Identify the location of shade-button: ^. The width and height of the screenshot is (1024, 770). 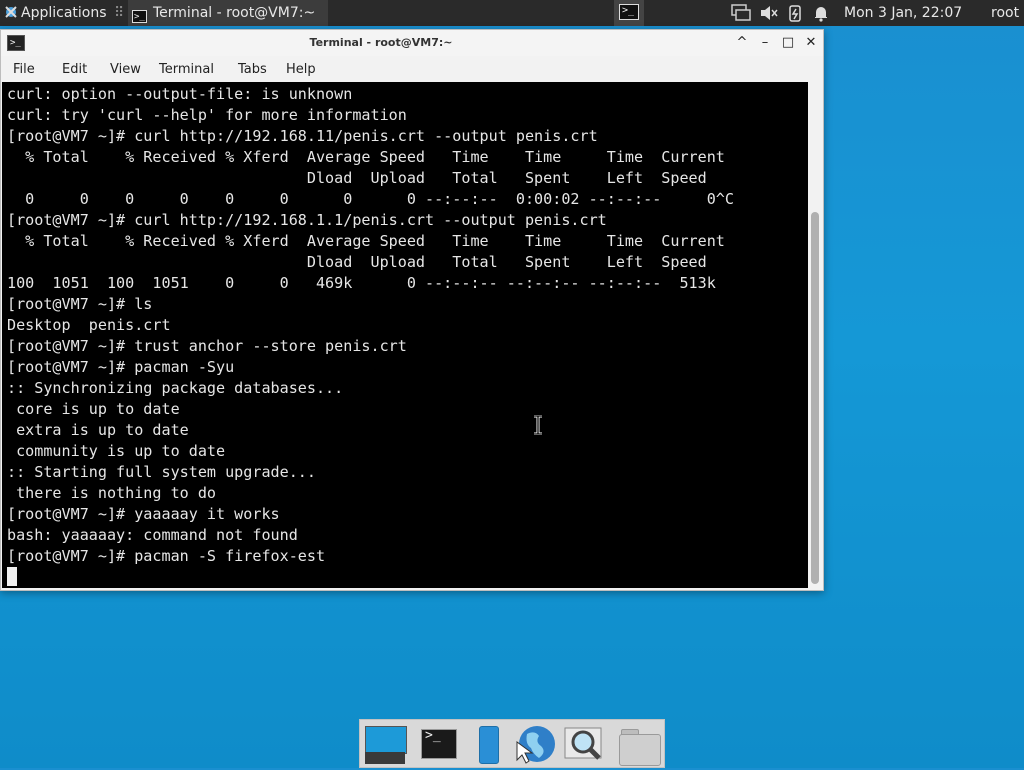
(742, 43).